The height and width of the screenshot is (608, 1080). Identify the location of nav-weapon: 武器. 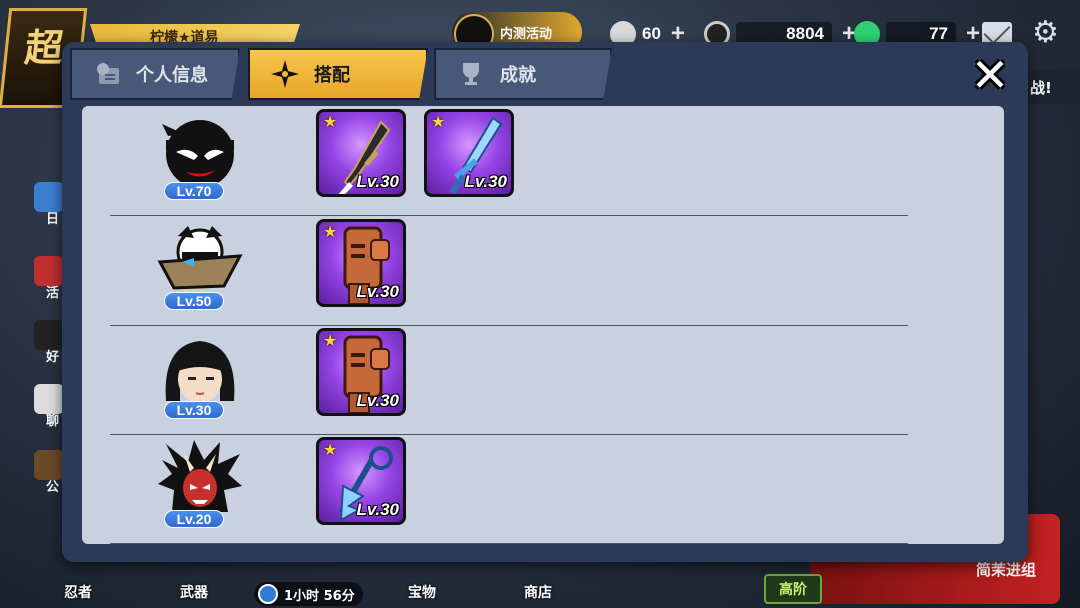
(194, 592).